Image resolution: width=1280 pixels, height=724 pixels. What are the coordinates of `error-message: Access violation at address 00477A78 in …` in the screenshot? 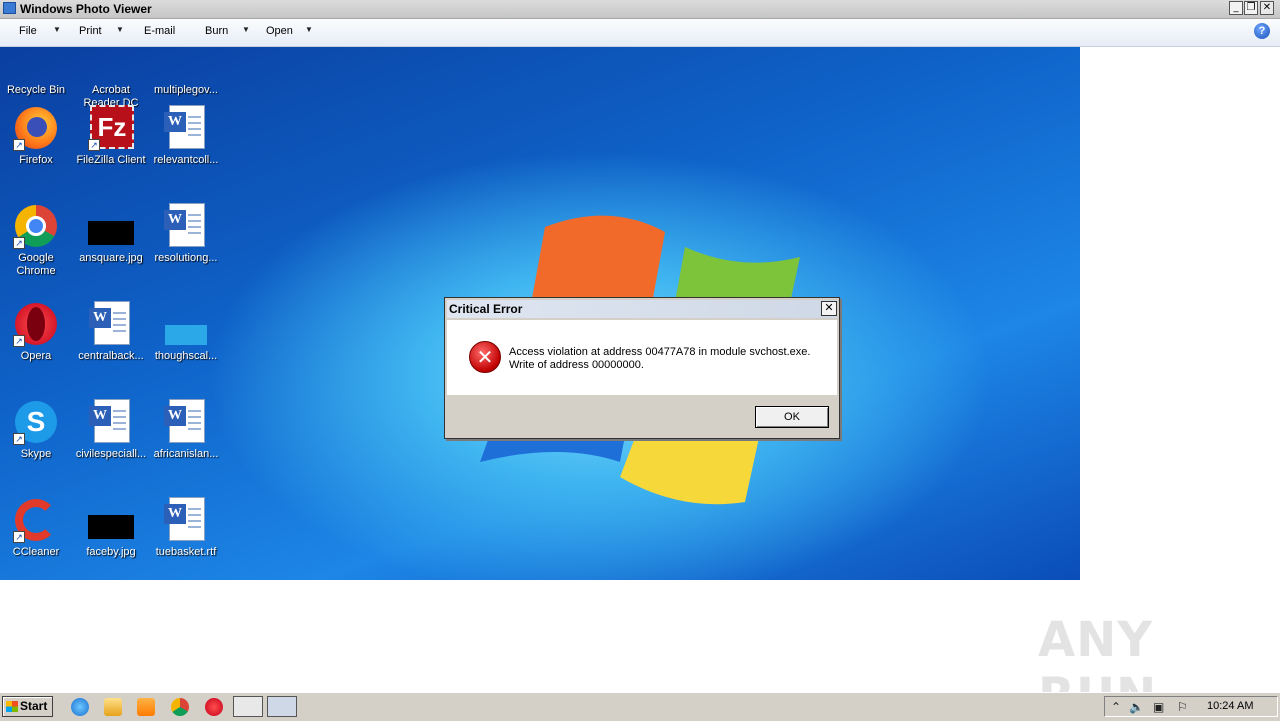 It's located at (659, 359).